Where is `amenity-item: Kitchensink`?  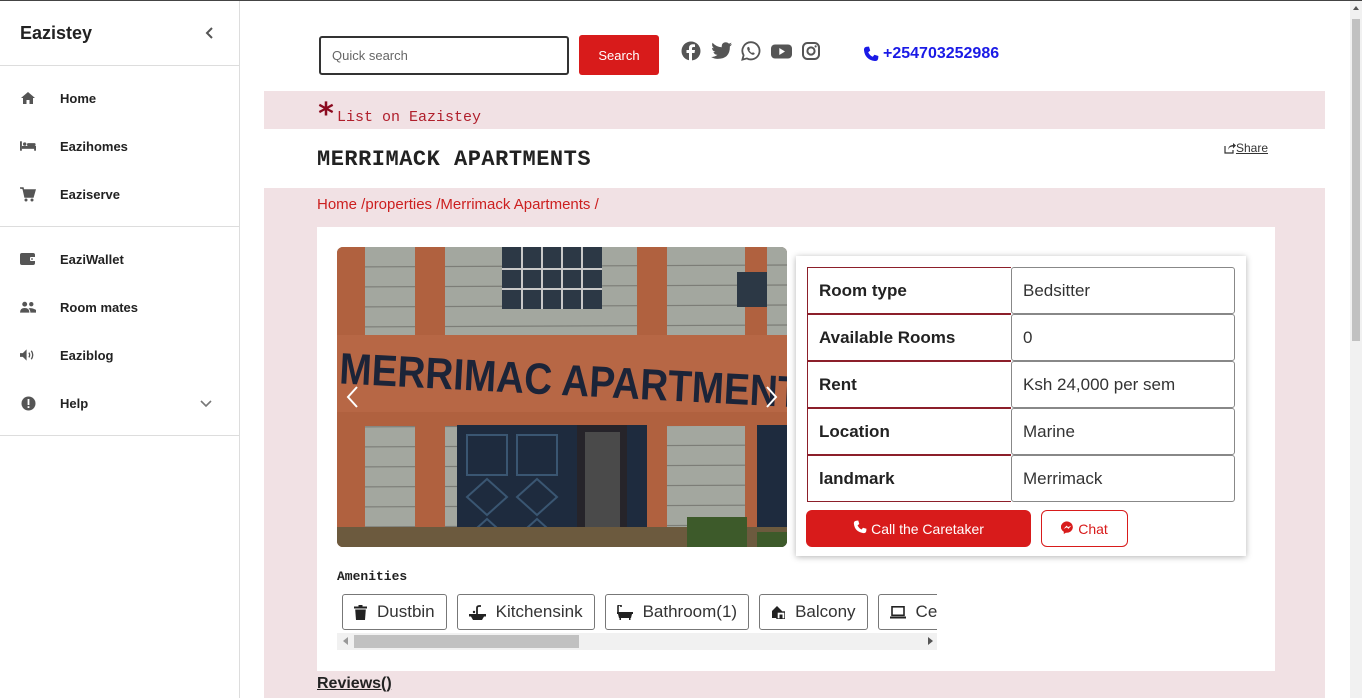
amenity-item: Kitchensink is located at coordinates (525, 612).